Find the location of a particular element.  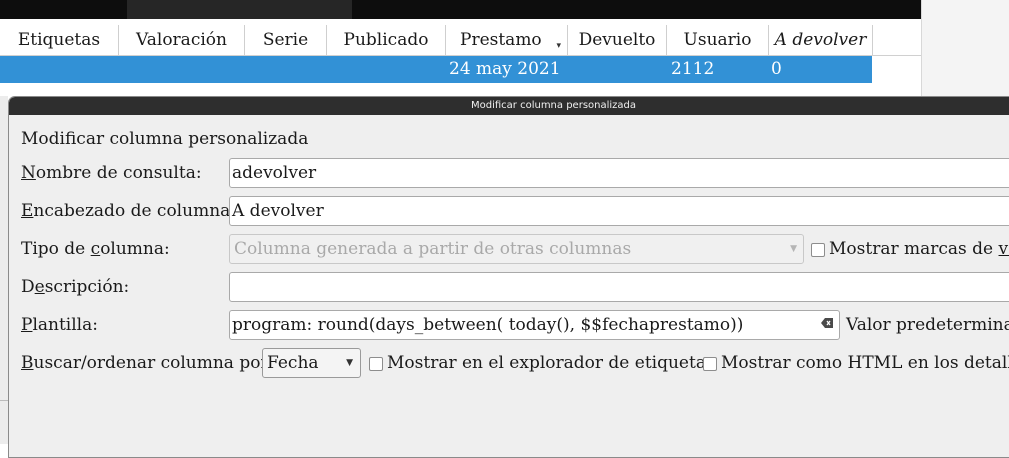

column-header-valoracion: Valoración is located at coordinates (182, 40).